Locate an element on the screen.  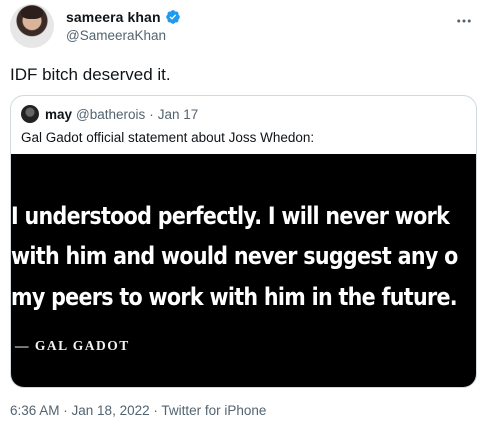
media-attribution: — GAL GADOT is located at coordinates (72, 345).